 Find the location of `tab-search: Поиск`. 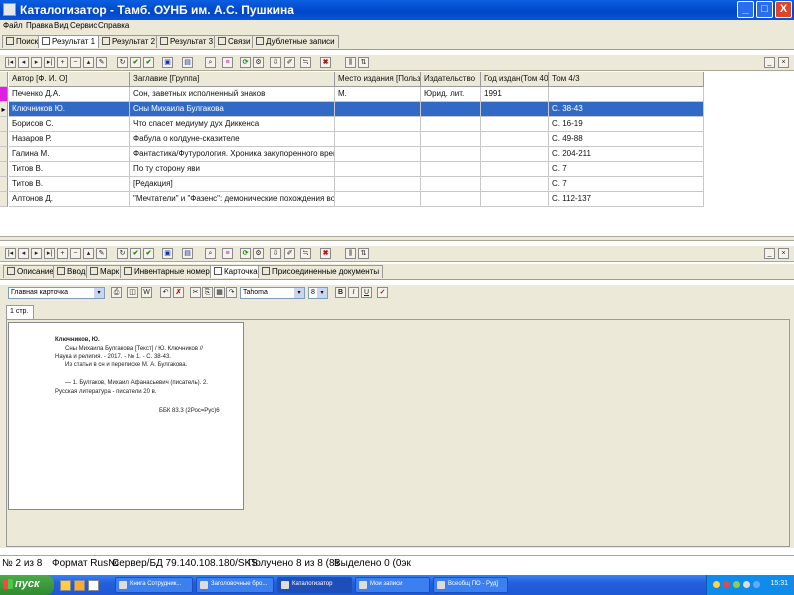

tab-search: Поиск is located at coordinates (22, 41).